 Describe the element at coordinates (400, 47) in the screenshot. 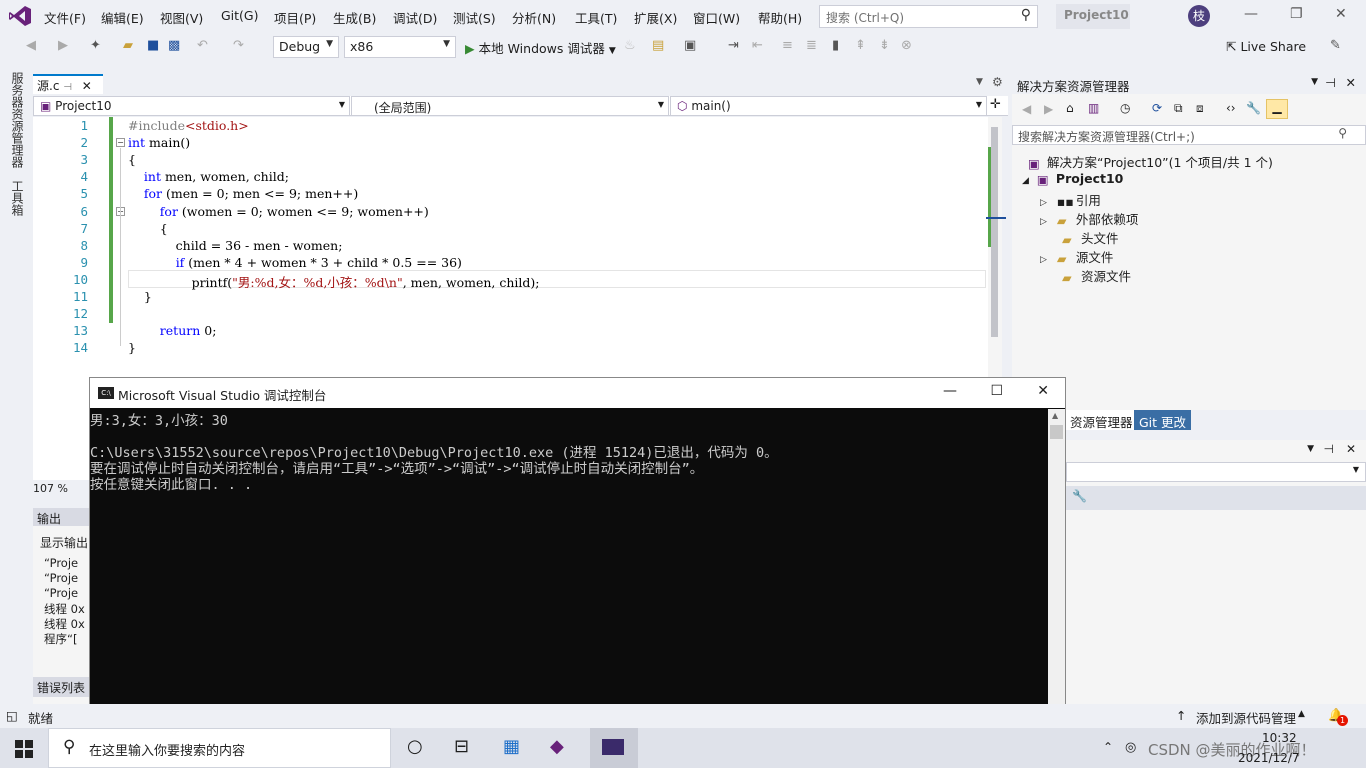

I see `platform-select: x86 ▼` at that location.